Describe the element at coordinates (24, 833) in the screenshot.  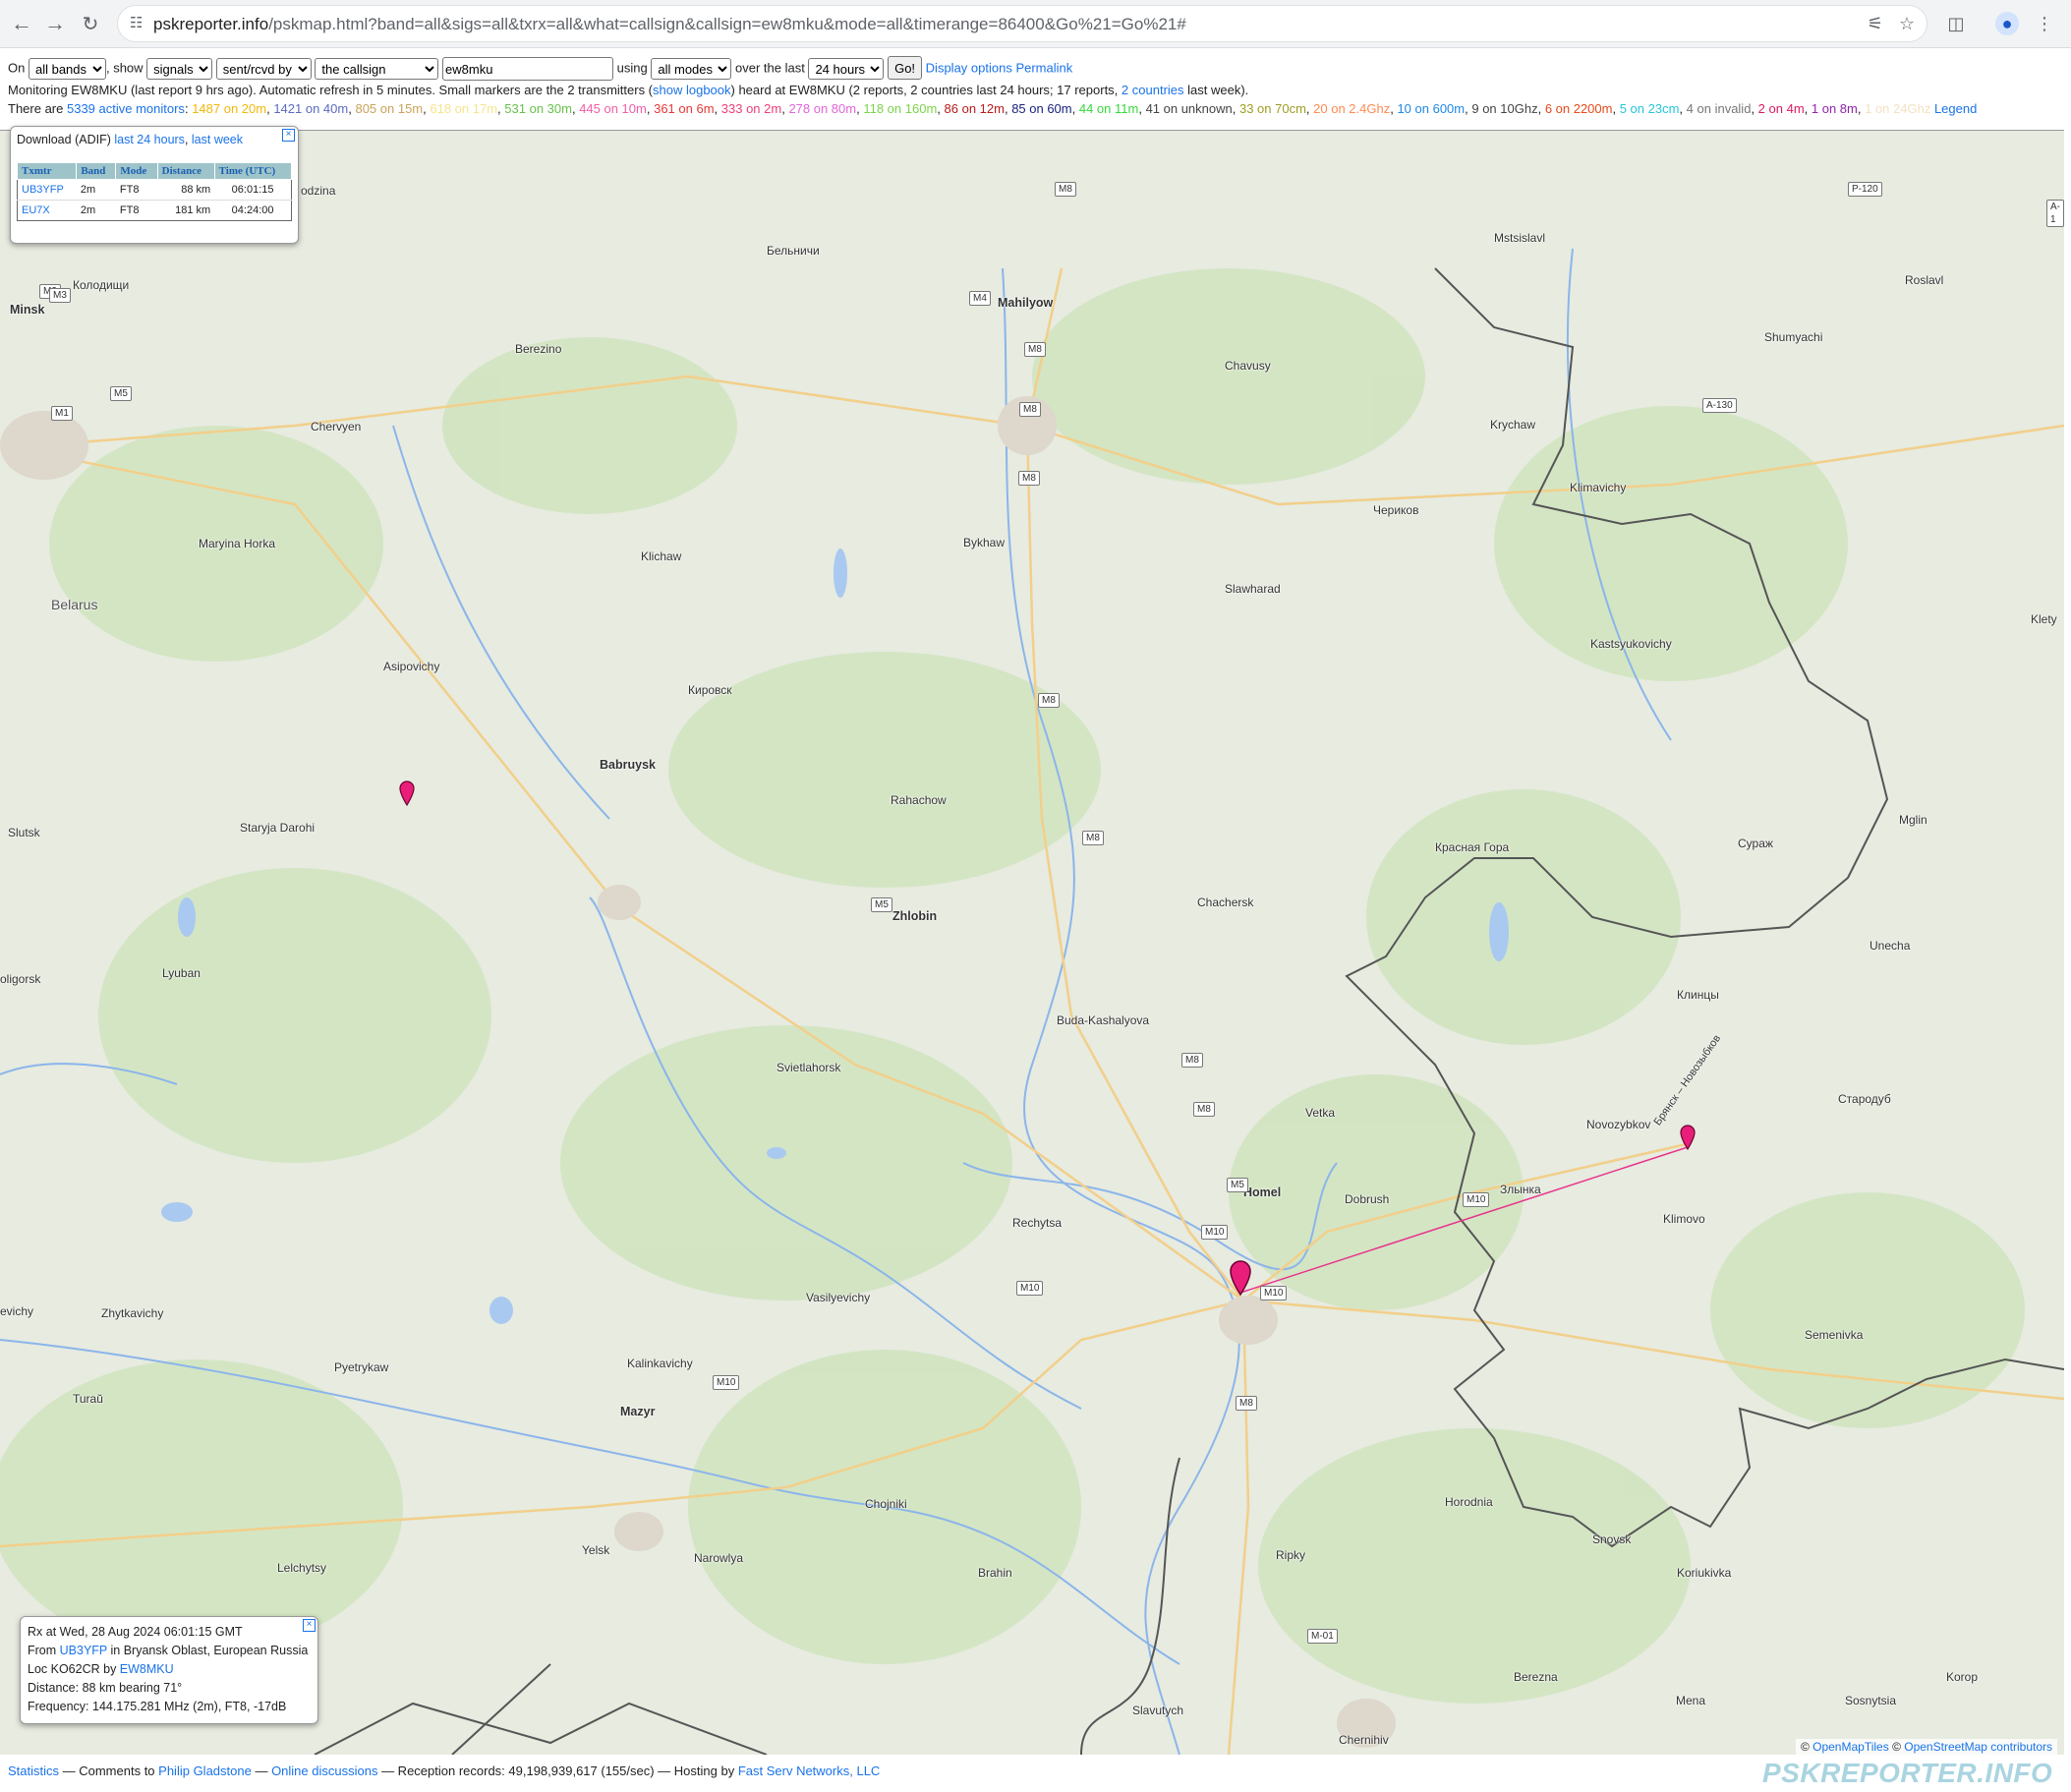
I see `place-label: Slutsk` at that location.